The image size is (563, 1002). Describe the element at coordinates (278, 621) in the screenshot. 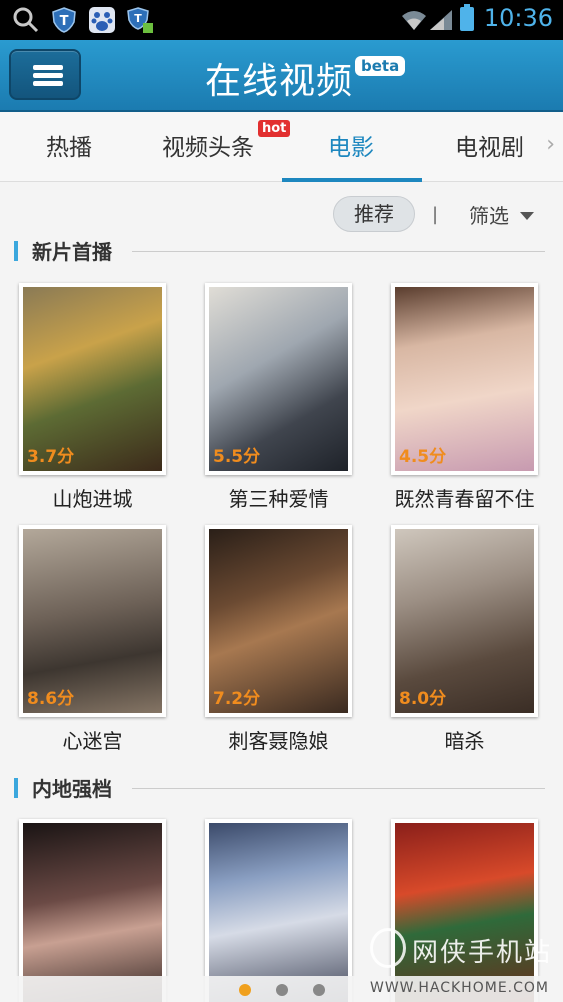

I see `movie-poster: 7.2分` at that location.